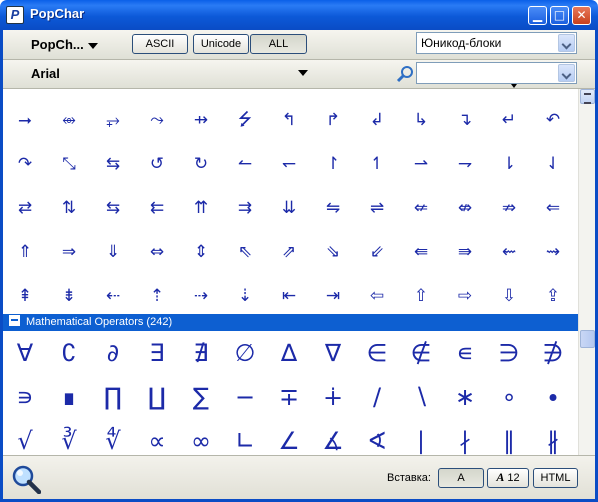  I want to click on html-button: HTML, so click(555, 478).